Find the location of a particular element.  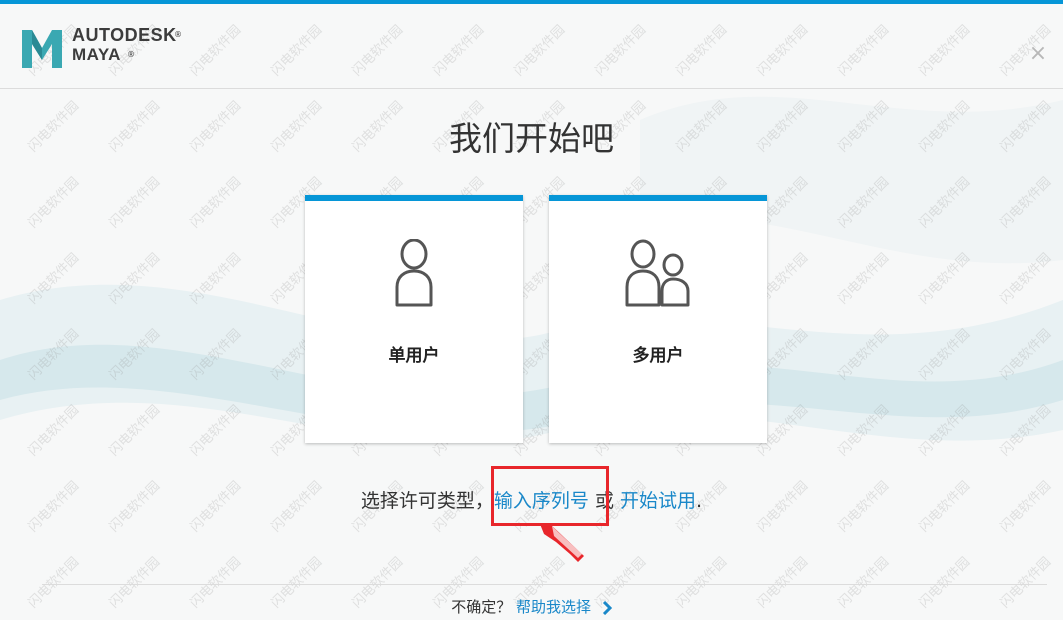

registered-mark: ® is located at coordinates (178, 34).